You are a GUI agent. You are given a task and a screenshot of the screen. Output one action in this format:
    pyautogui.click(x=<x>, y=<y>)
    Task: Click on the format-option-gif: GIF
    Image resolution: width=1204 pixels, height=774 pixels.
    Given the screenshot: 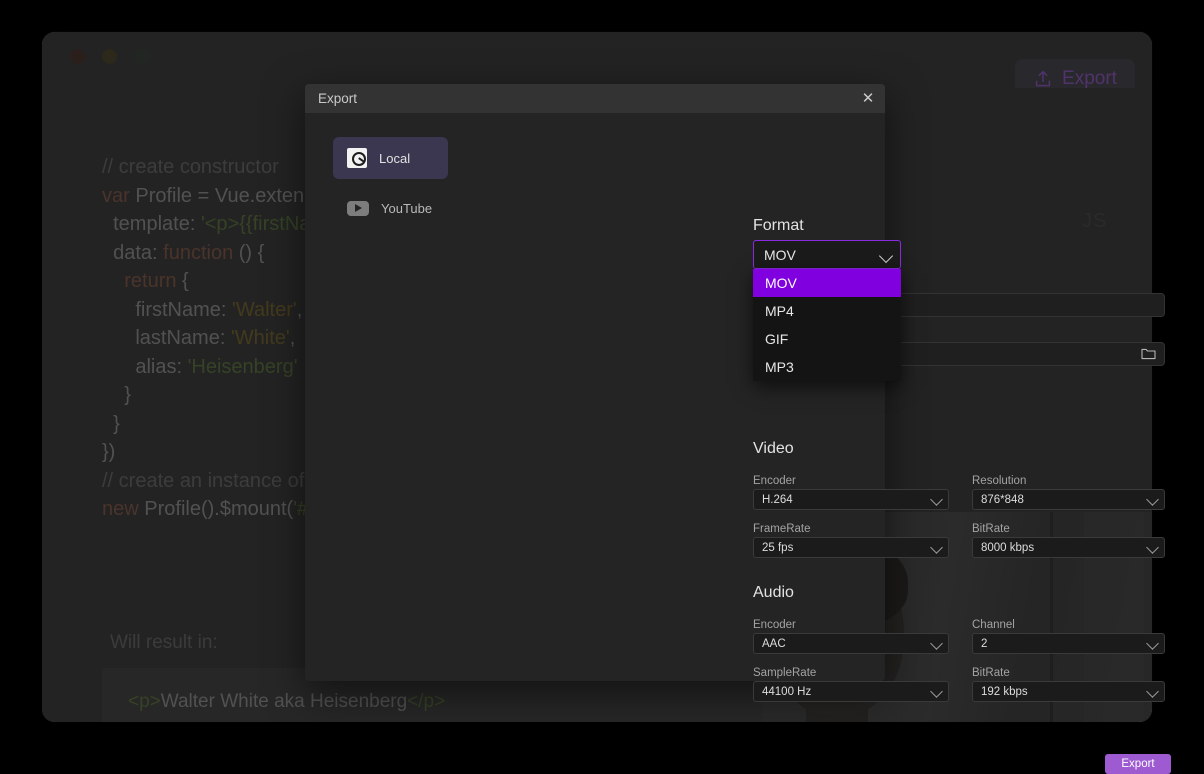 What is the action you would take?
    pyautogui.click(x=827, y=339)
    